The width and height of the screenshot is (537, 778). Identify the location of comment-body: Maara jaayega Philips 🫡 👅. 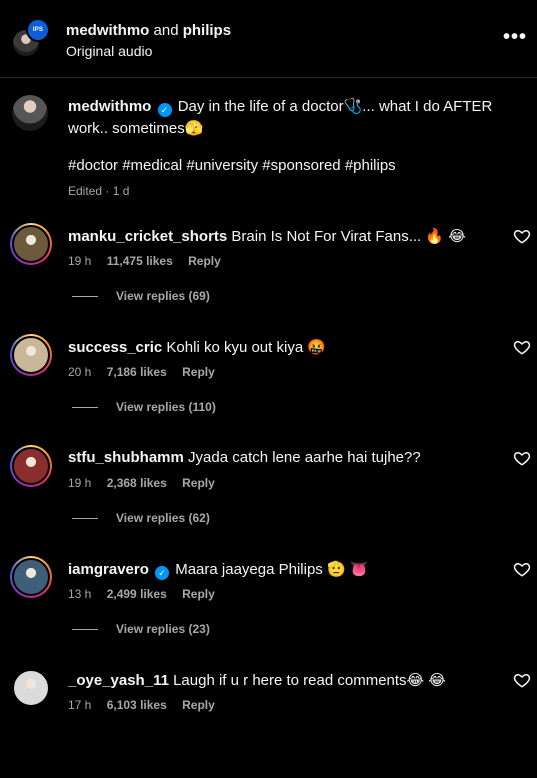
(272, 569).